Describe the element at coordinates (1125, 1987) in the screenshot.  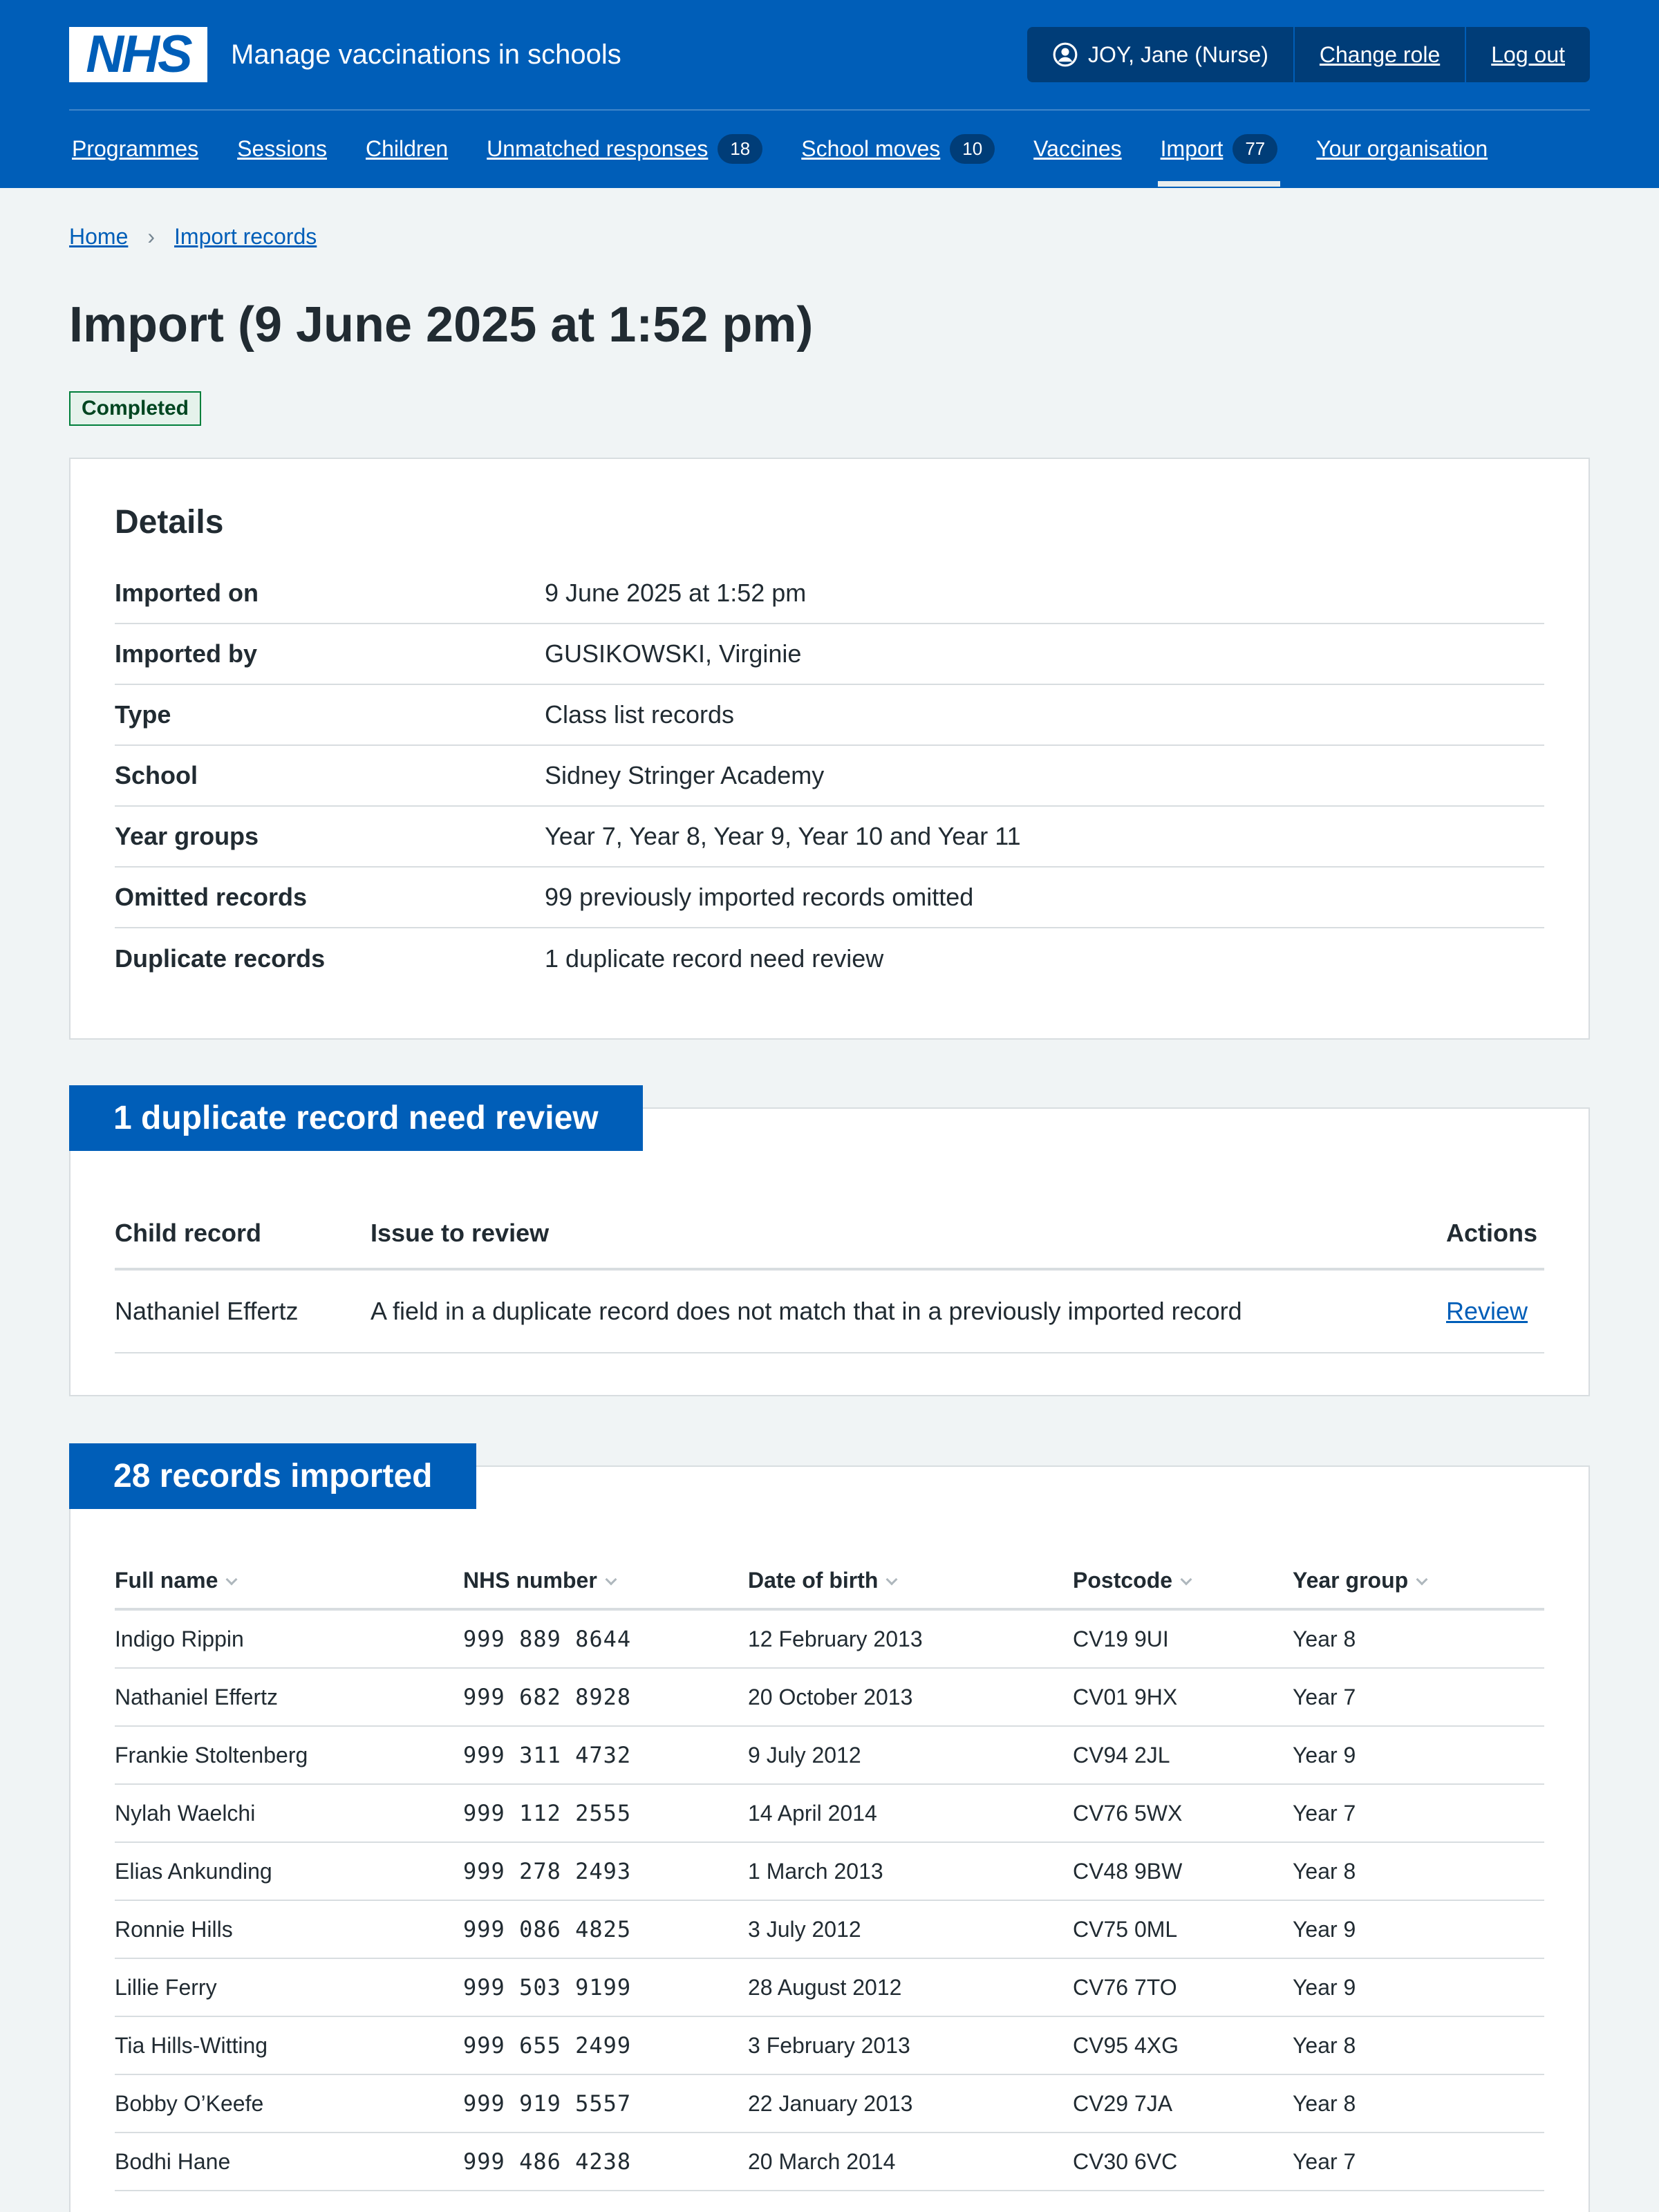
I see `postcode-cell: CV76 7TO` at that location.